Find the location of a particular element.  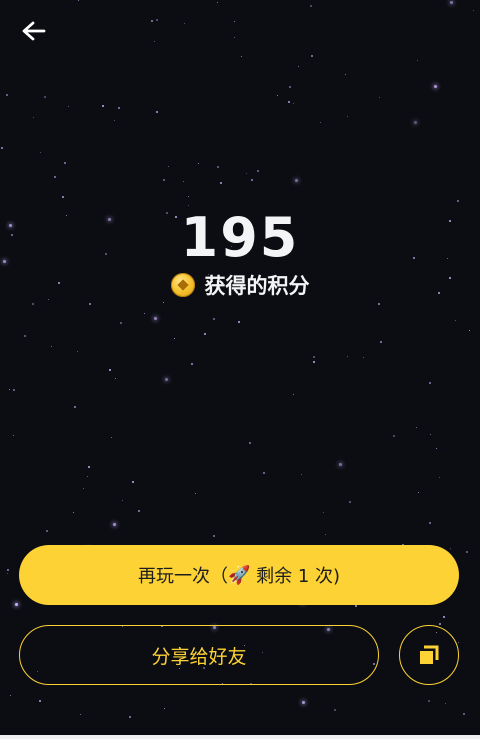

coin-icon is located at coordinates (182, 285).